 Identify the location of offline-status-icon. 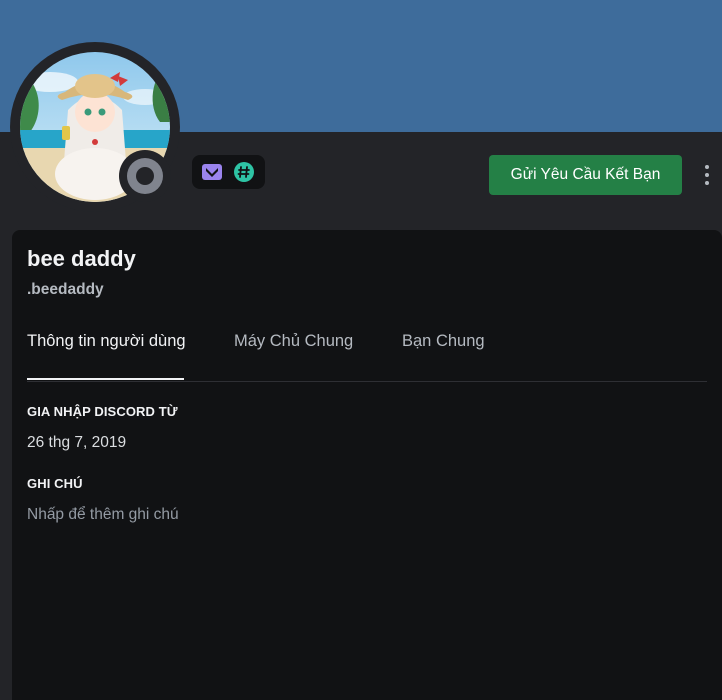
(145, 176).